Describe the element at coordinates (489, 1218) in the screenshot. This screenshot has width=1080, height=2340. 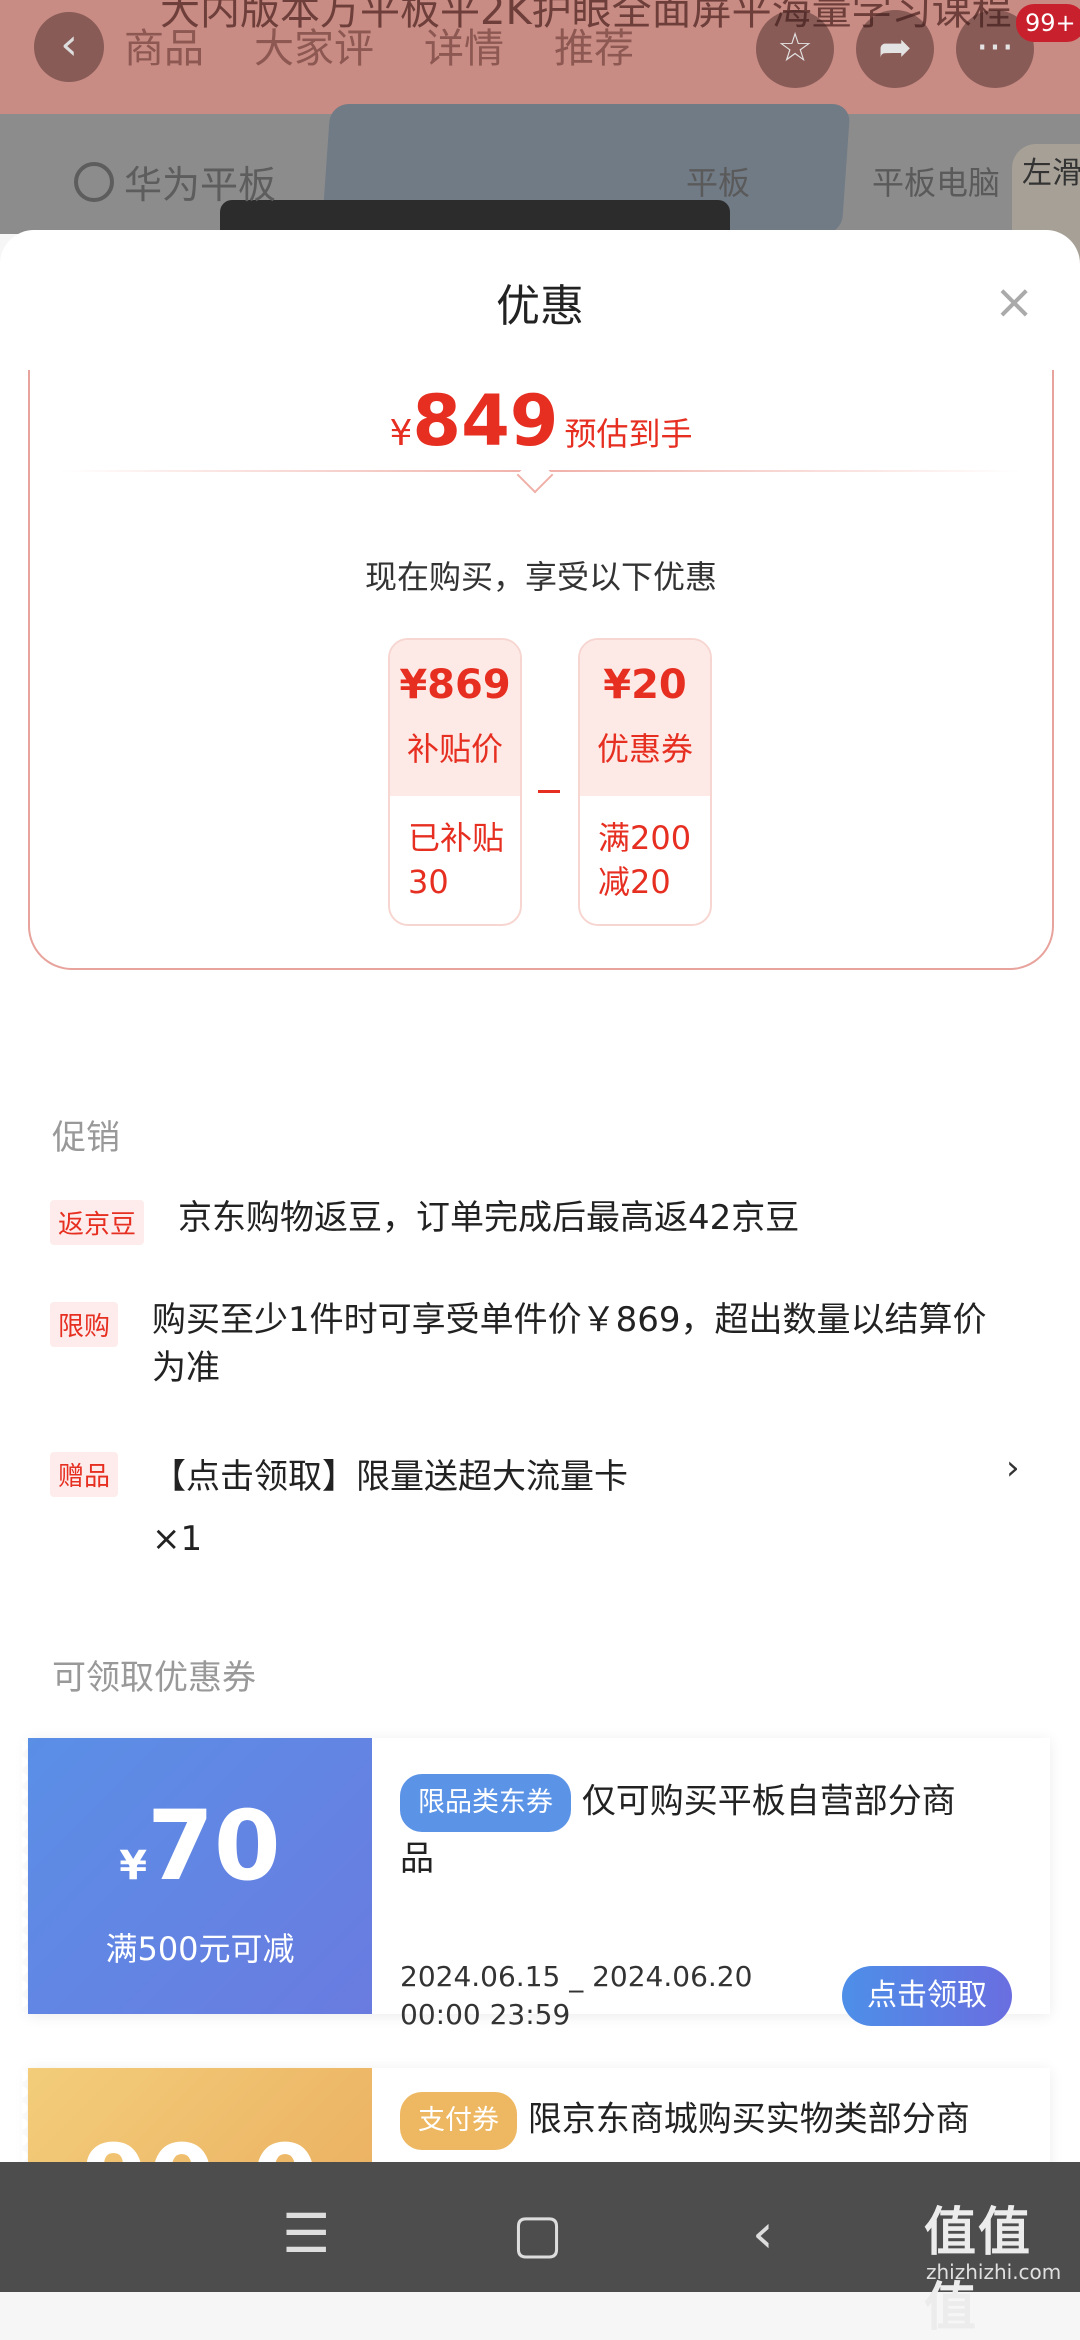
I see `promo-text: 京东购物返豆，订单完成后最高返42京豆` at that location.